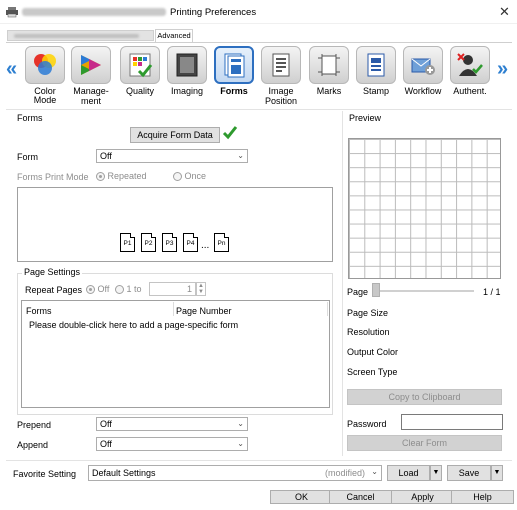  Describe the element at coordinates (189, 176) in the screenshot. I see `once-radio: Once` at that location.